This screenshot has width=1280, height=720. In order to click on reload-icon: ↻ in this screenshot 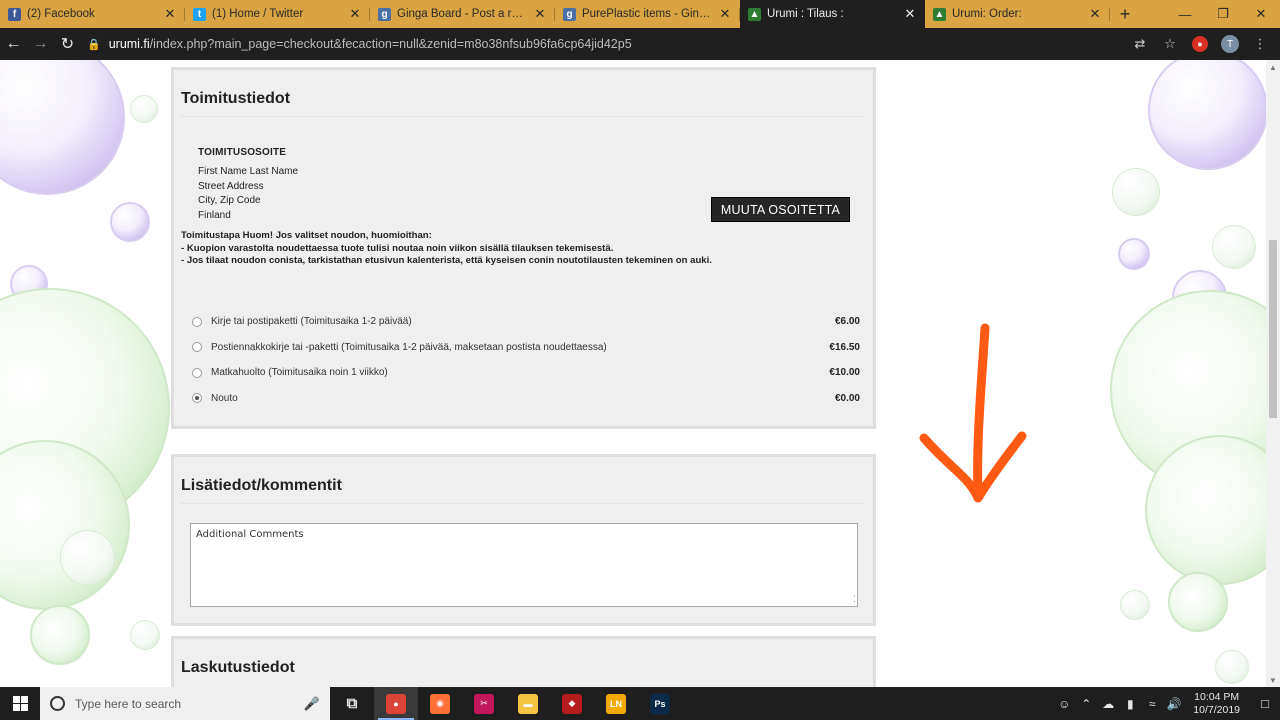, I will do `click(67, 44)`.